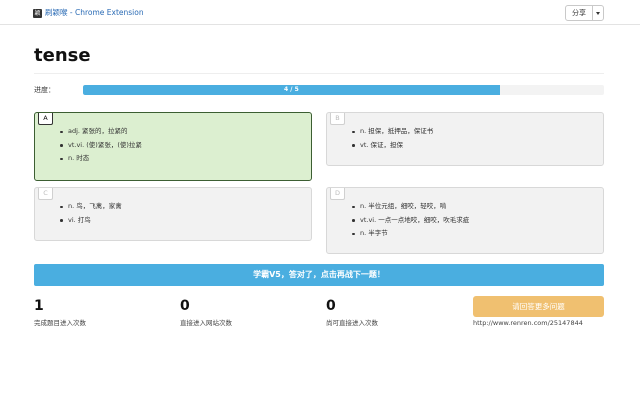  Describe the element at coordinates (319, 73) in the screenshot. I see `divider` at that location.